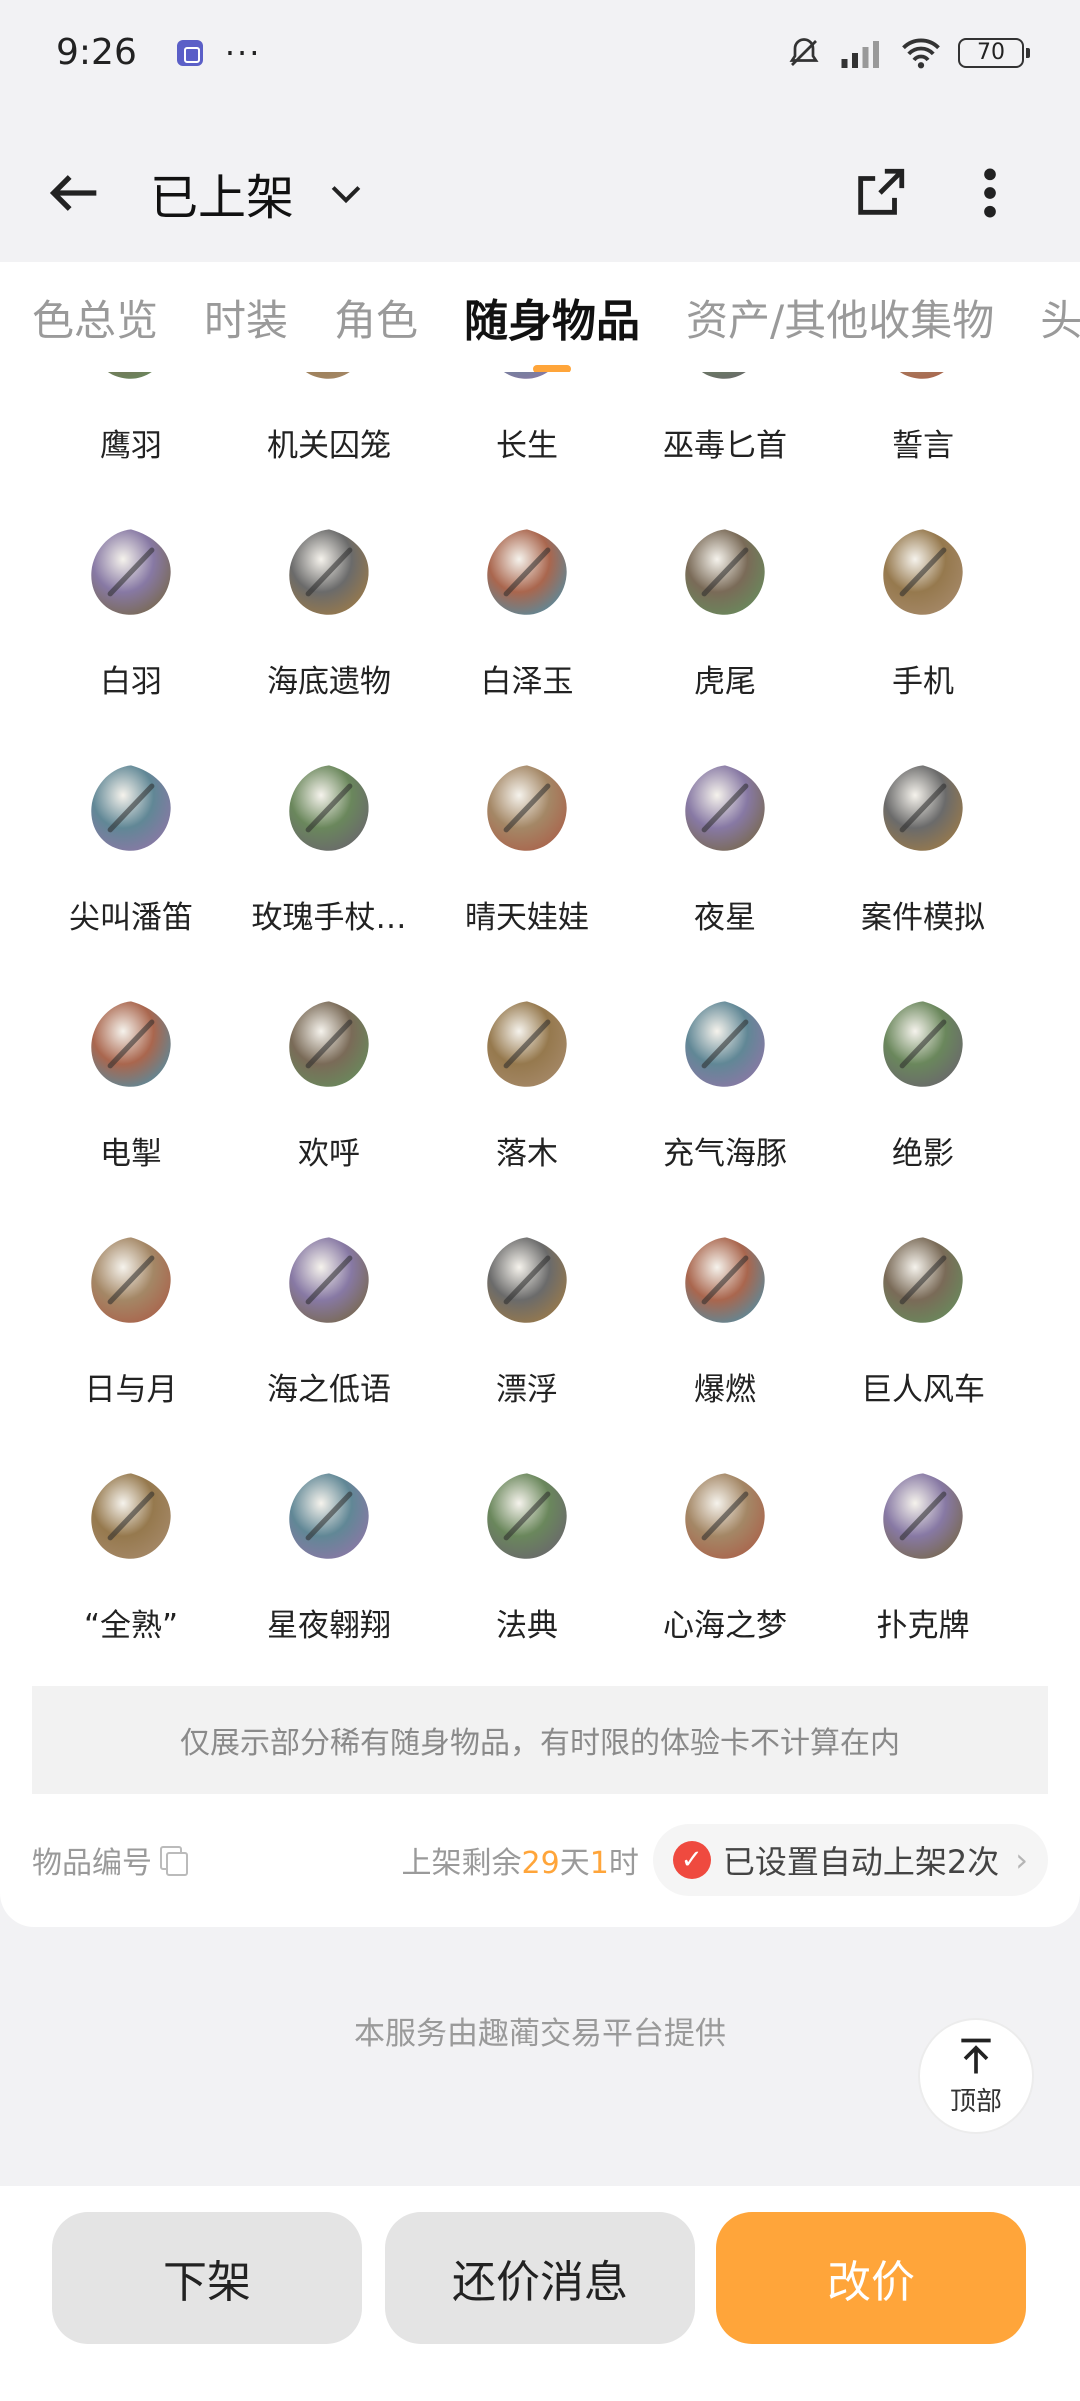  I want to click on pompom-icon, so click(329, 1045).